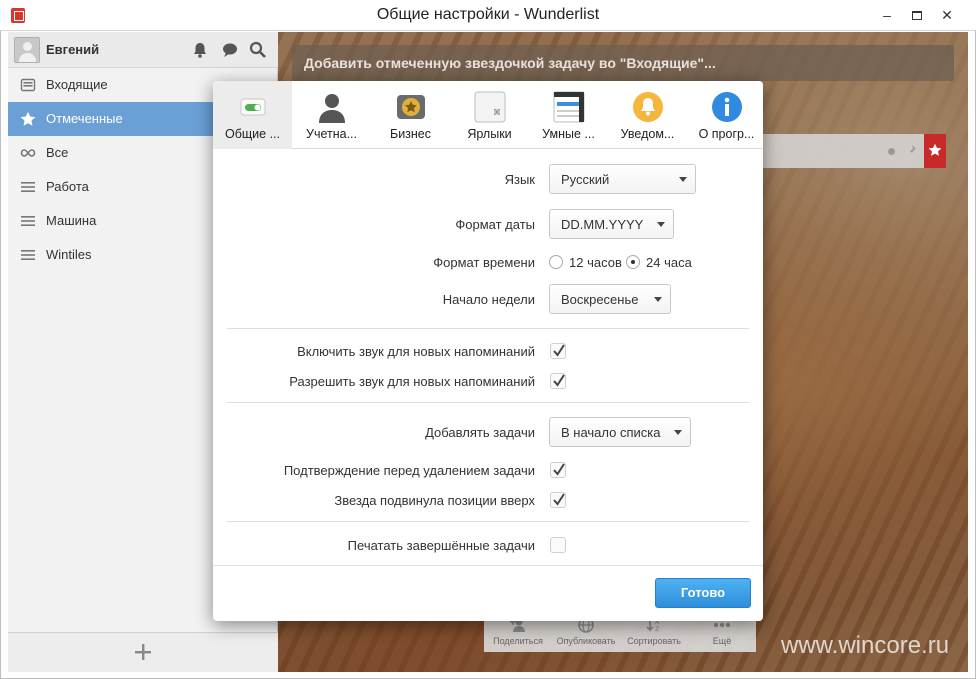  What do you see at coordinates (143, 50) in the screenshot?
I see `user-bar: Евгений` at bounding box center [143, 50].